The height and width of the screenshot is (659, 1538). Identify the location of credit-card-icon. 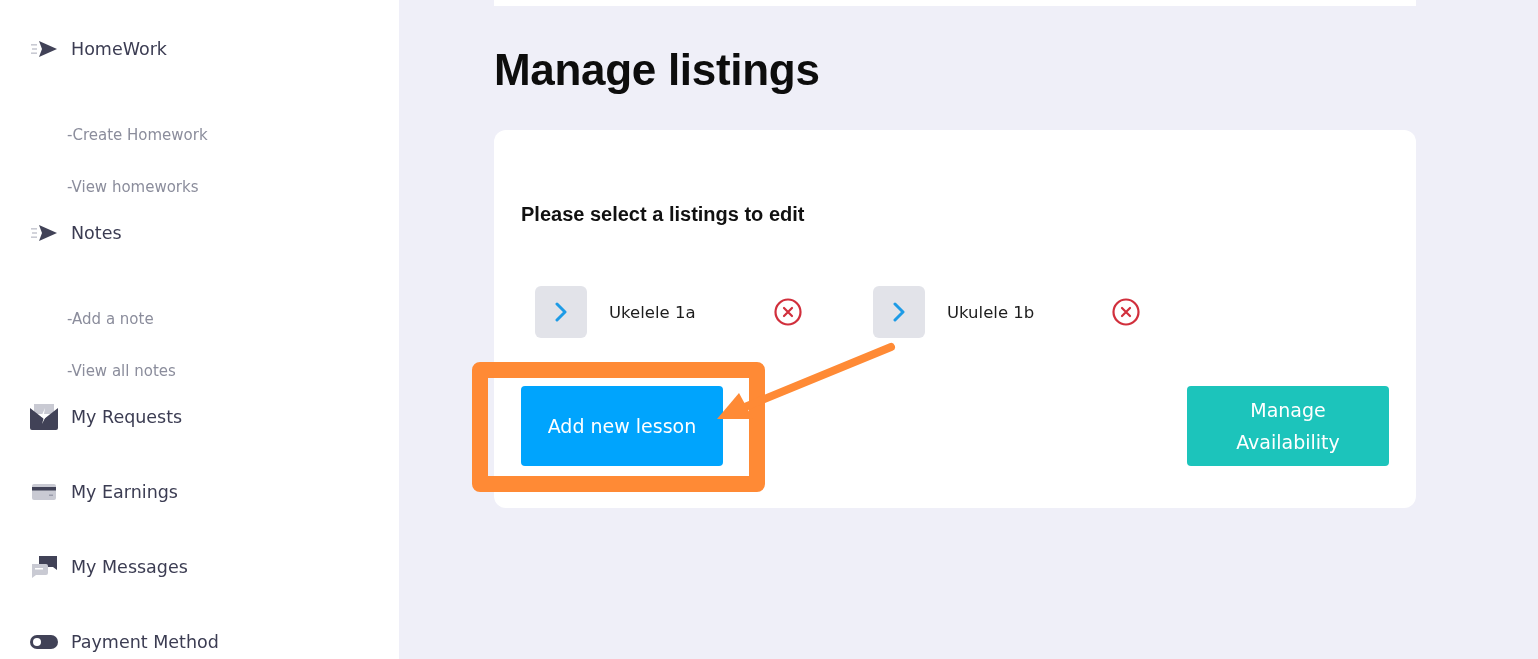
(44, 492).